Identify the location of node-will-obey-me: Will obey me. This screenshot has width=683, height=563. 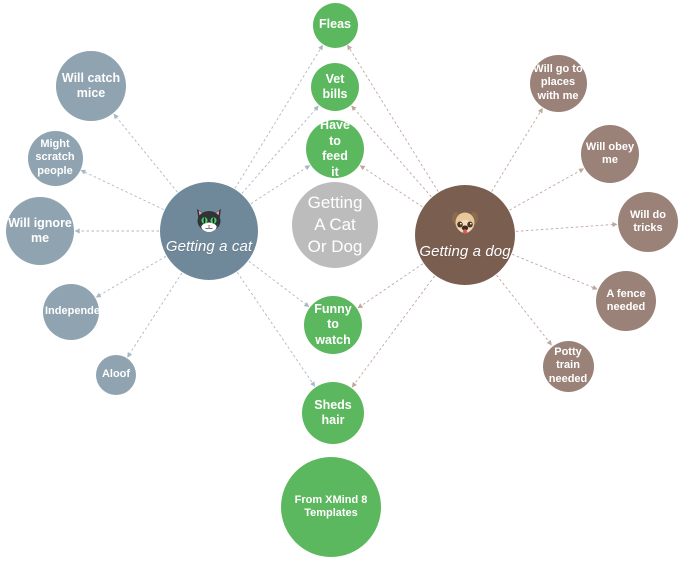
(610, 154).